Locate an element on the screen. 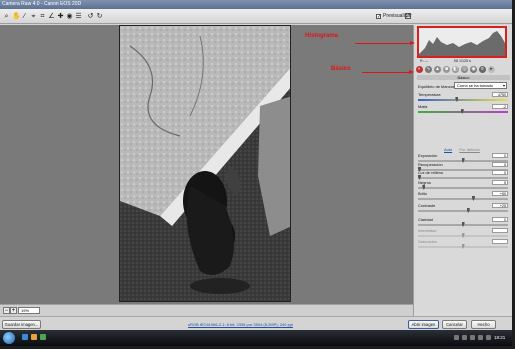 The width and height of the screenshot is (515, 349). histogram-graph is located at coordinates (462, 43).